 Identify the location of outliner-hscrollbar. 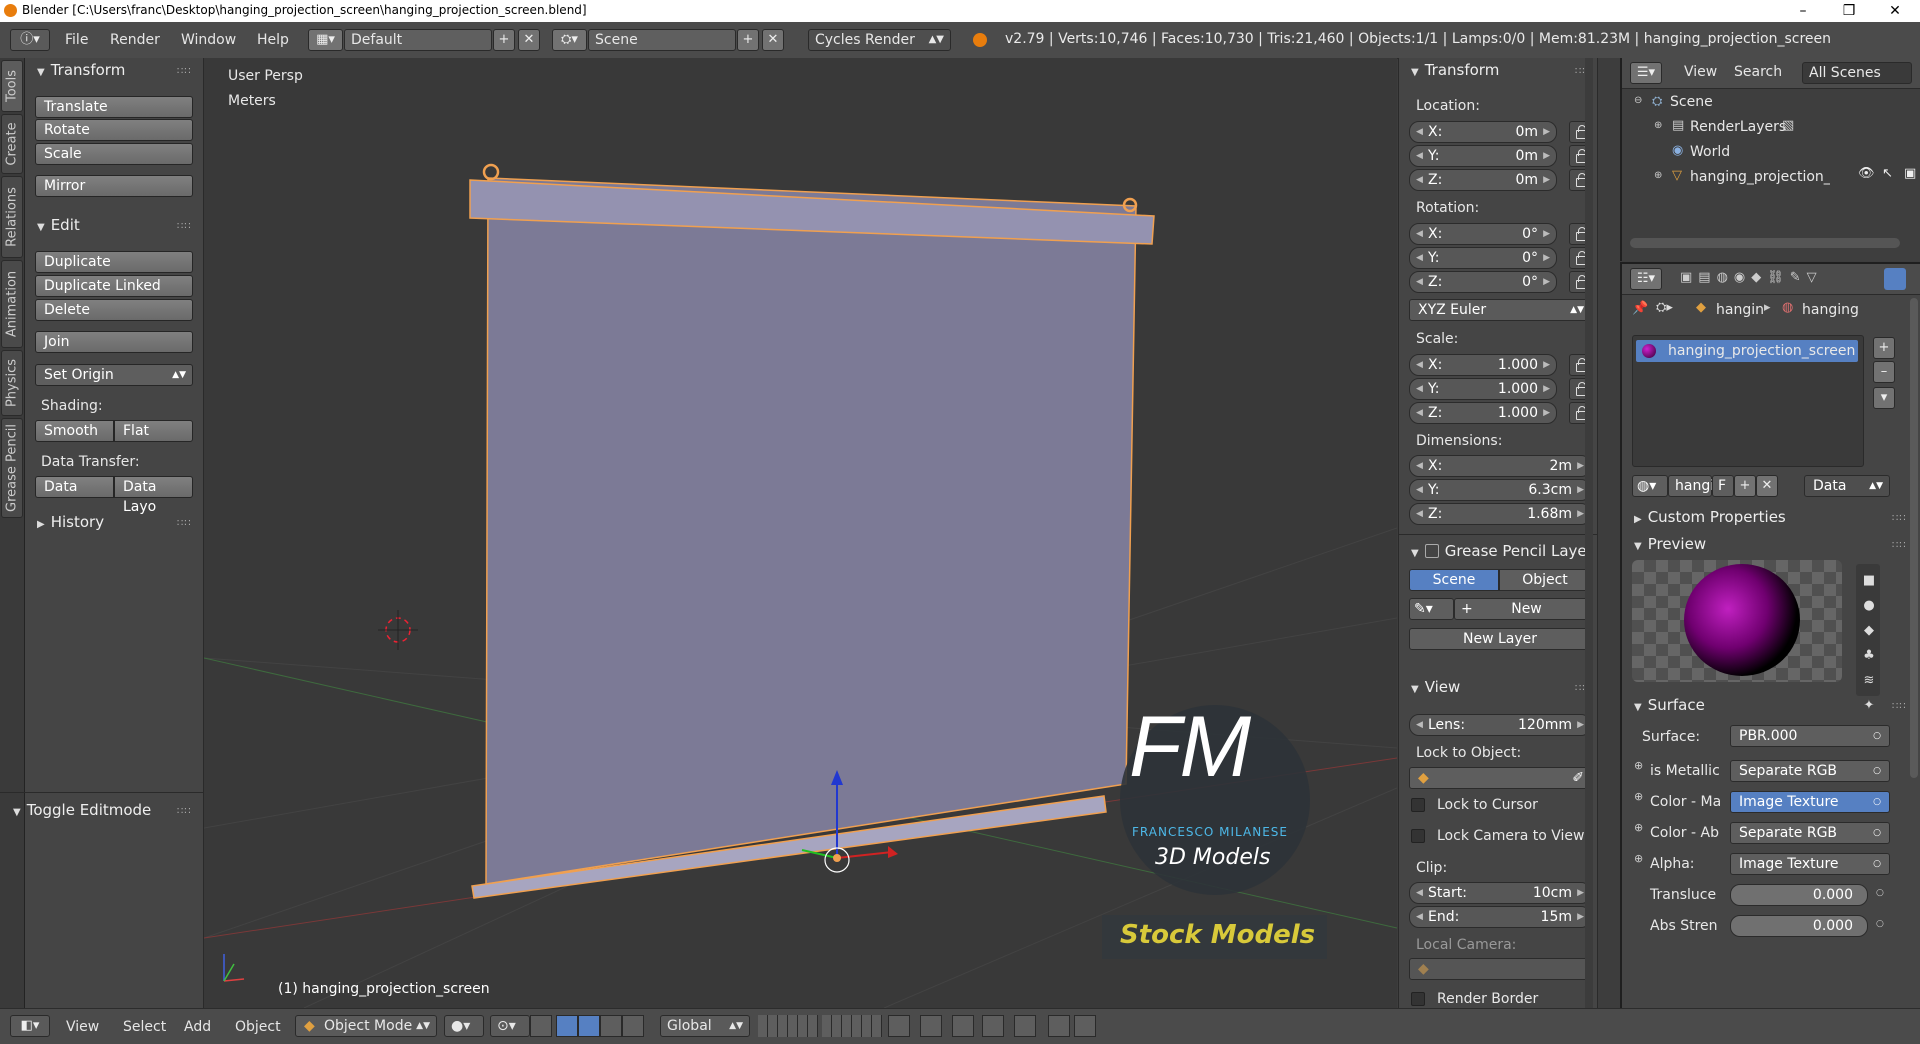
(1765, 243).